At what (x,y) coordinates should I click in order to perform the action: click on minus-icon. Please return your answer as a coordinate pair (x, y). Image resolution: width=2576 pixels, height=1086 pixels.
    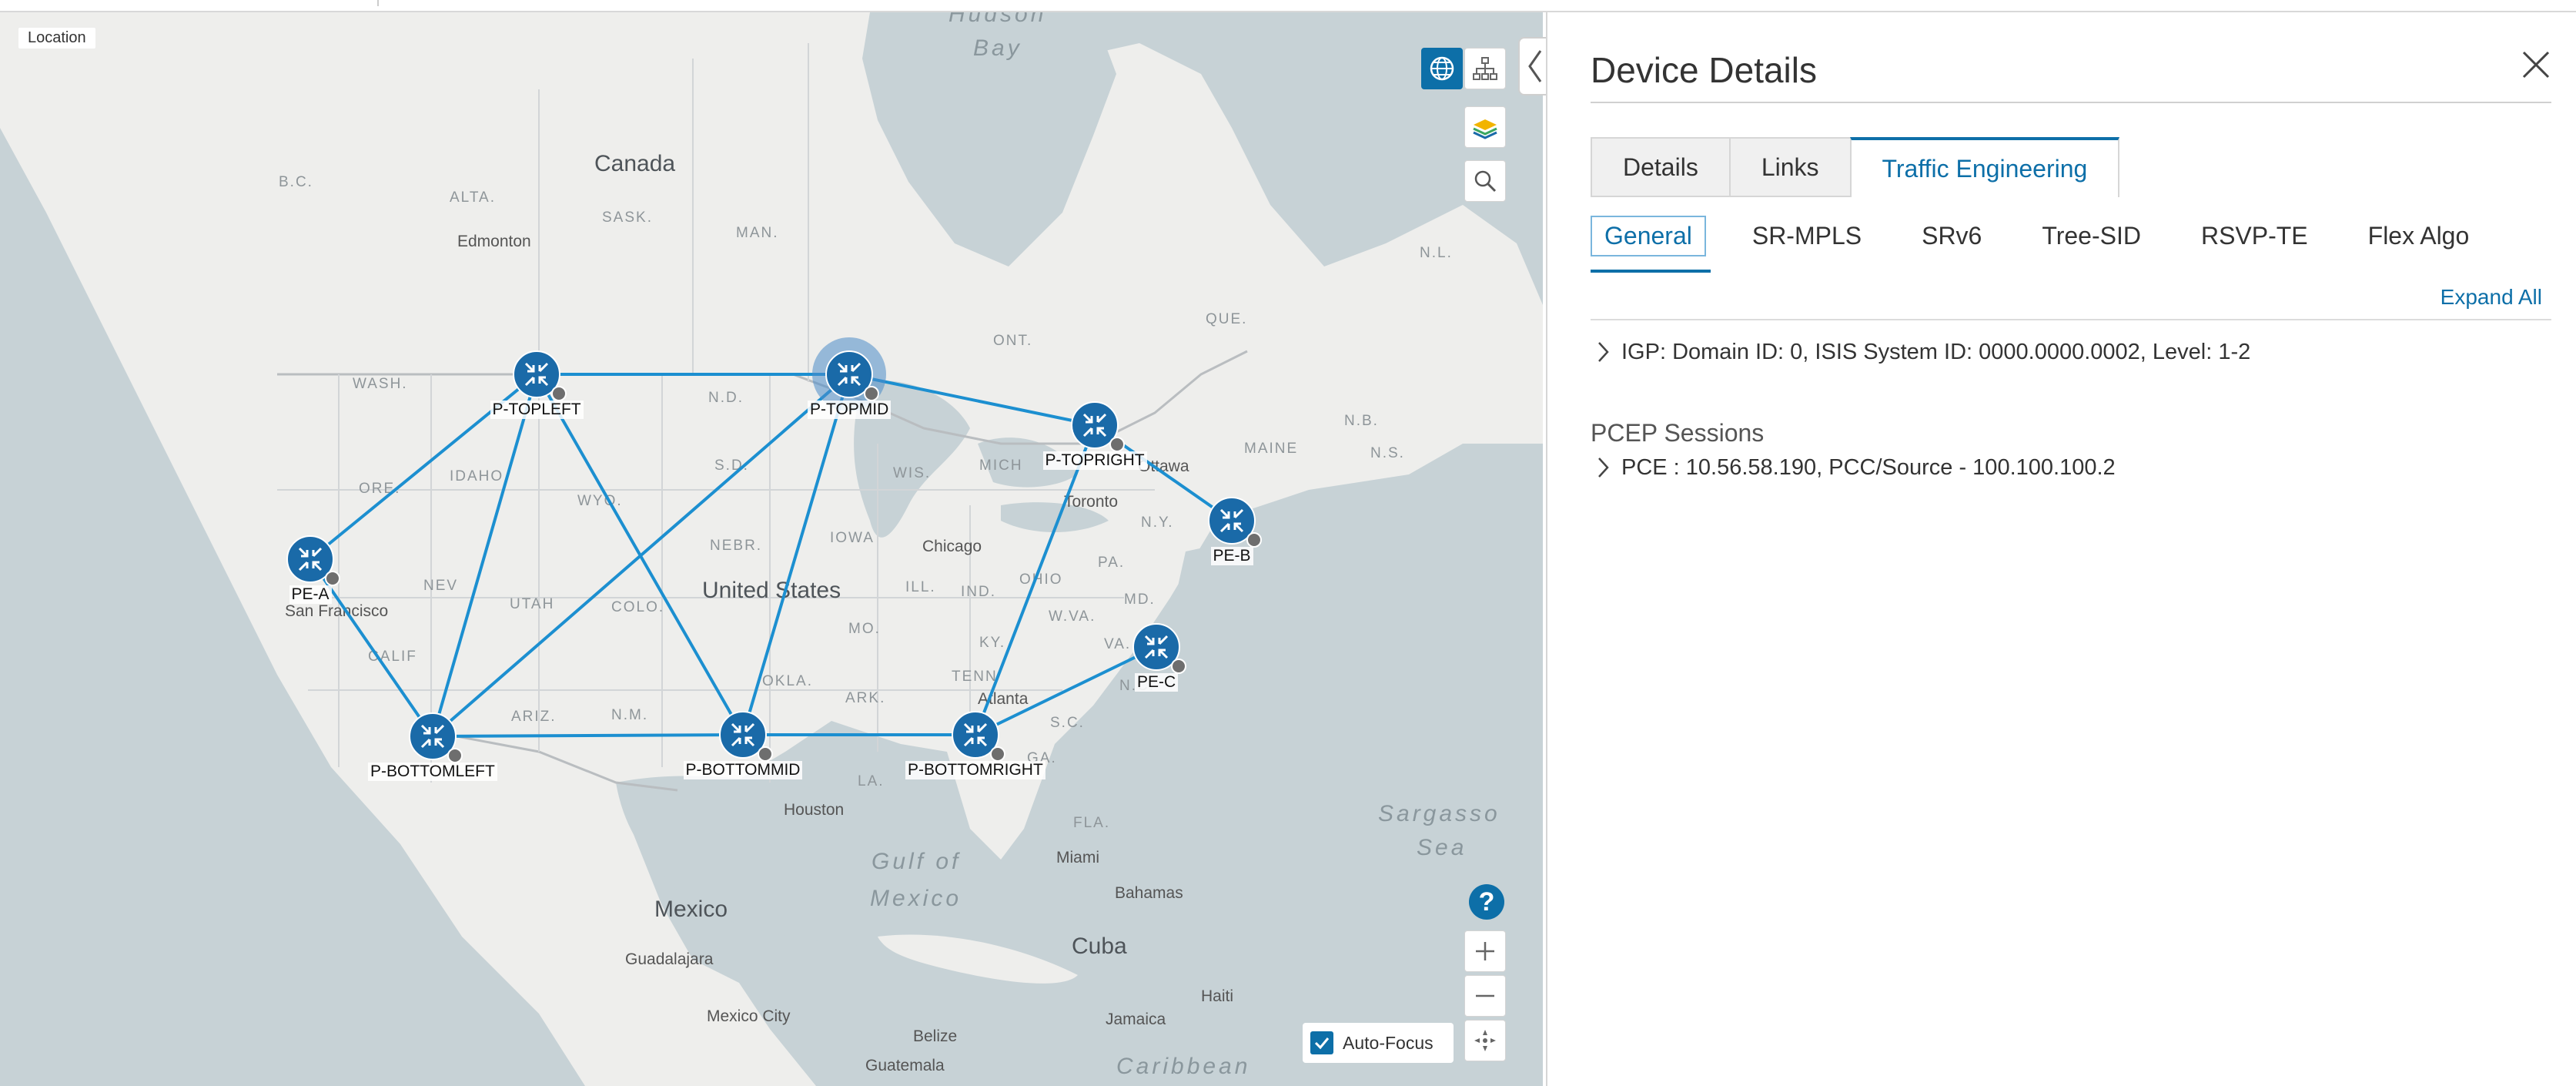
    Looking at the image, I should click on (1485, 995).